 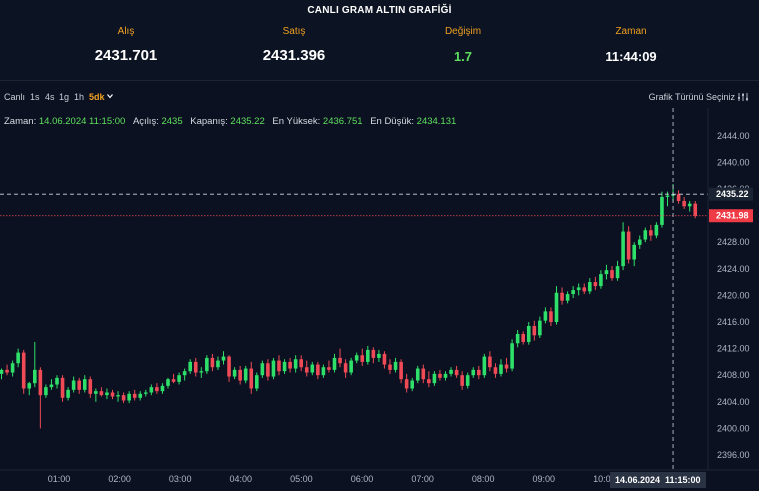 What do you see at coordinates (296, 121) in the screenshot?
I see `ohlc-high-label: En Yüksek:` at bounding box center [296, 121].